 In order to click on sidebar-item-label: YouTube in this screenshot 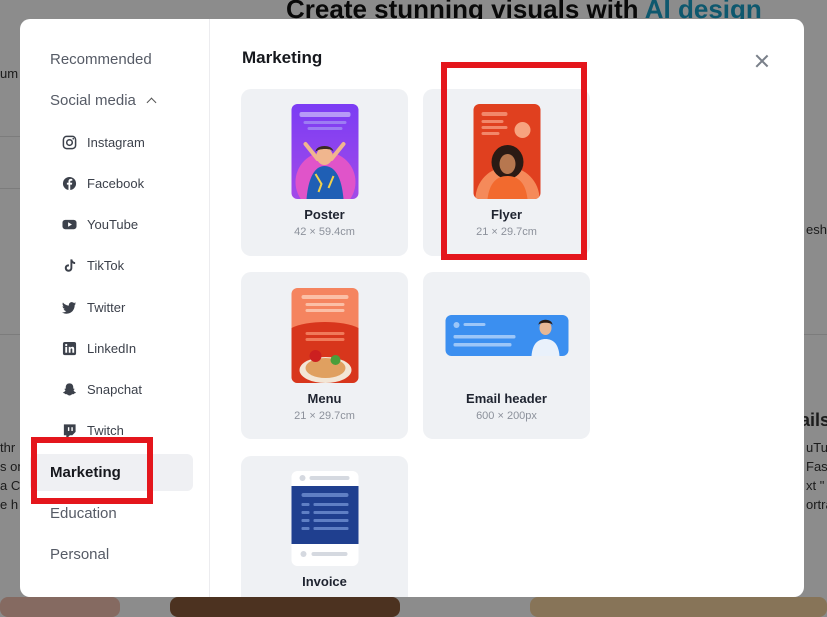, I will do `click(113, 224)`.